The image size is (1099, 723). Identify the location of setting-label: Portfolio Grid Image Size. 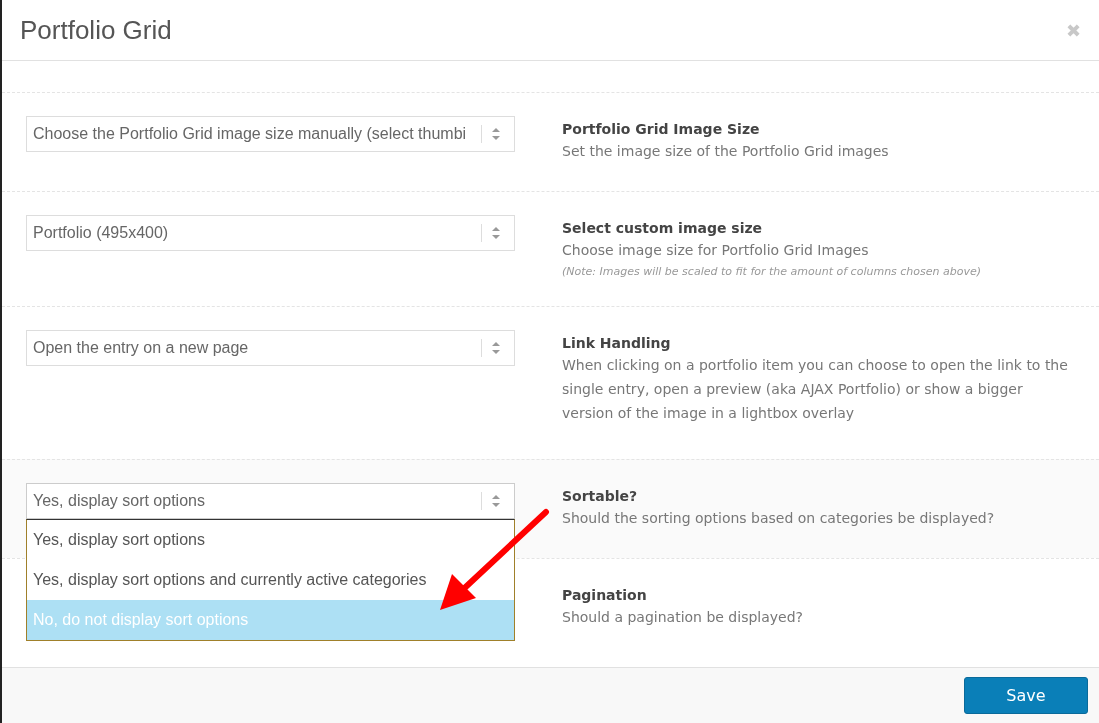
(661, 129).